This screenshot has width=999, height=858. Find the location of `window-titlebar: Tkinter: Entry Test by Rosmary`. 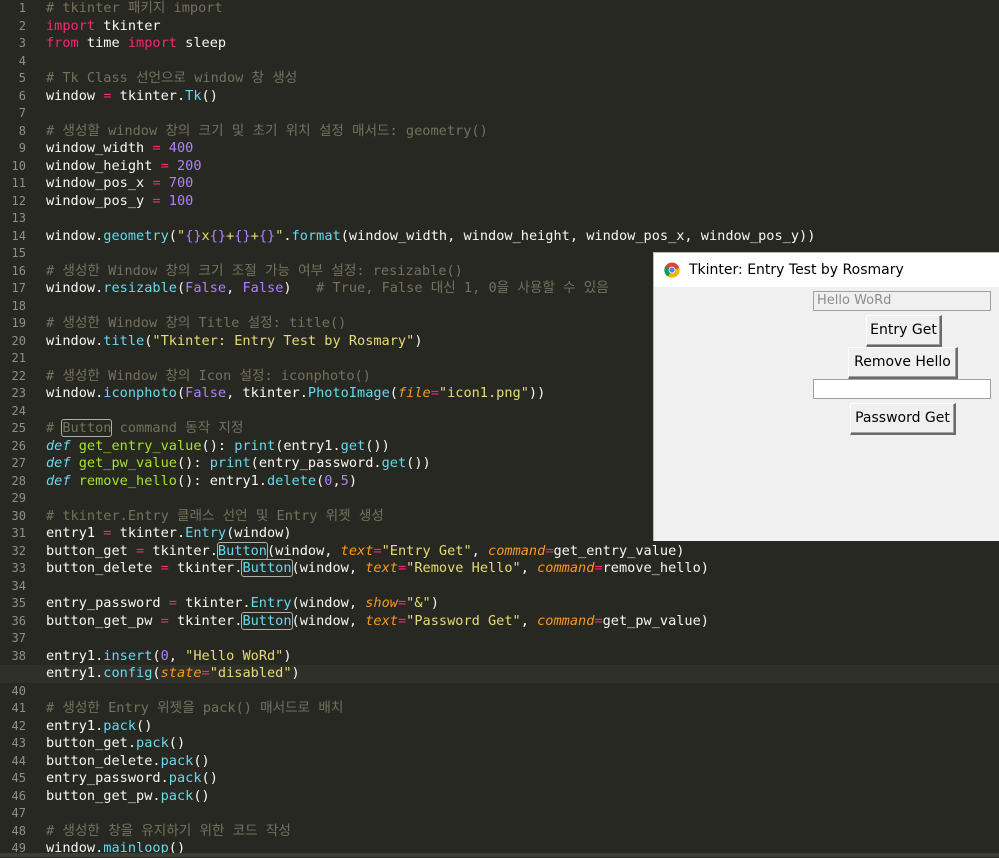

window-titlebar: Tkinter: Entry Test by Rosmary is located at coordinates (826, 270).